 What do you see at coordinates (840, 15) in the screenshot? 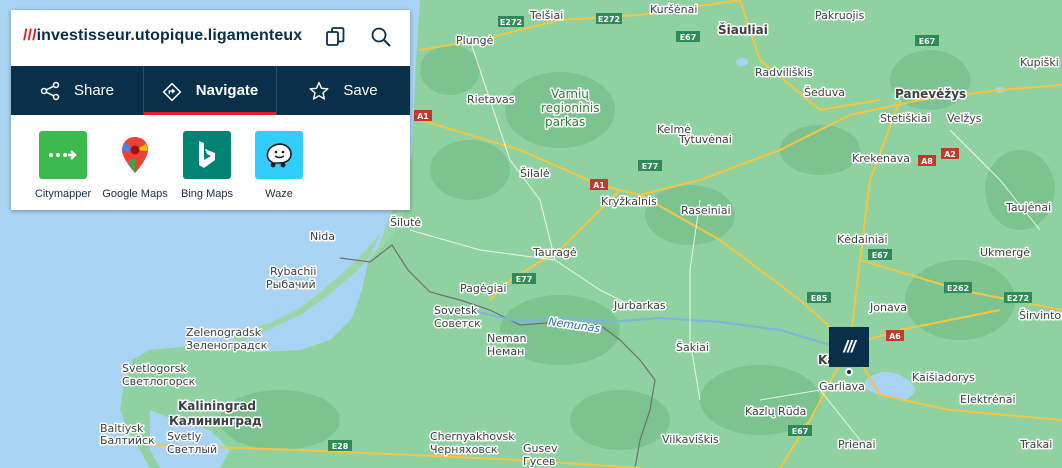
I see `place-pakruojis: Pakruojis` at bounding box center [840, 15].